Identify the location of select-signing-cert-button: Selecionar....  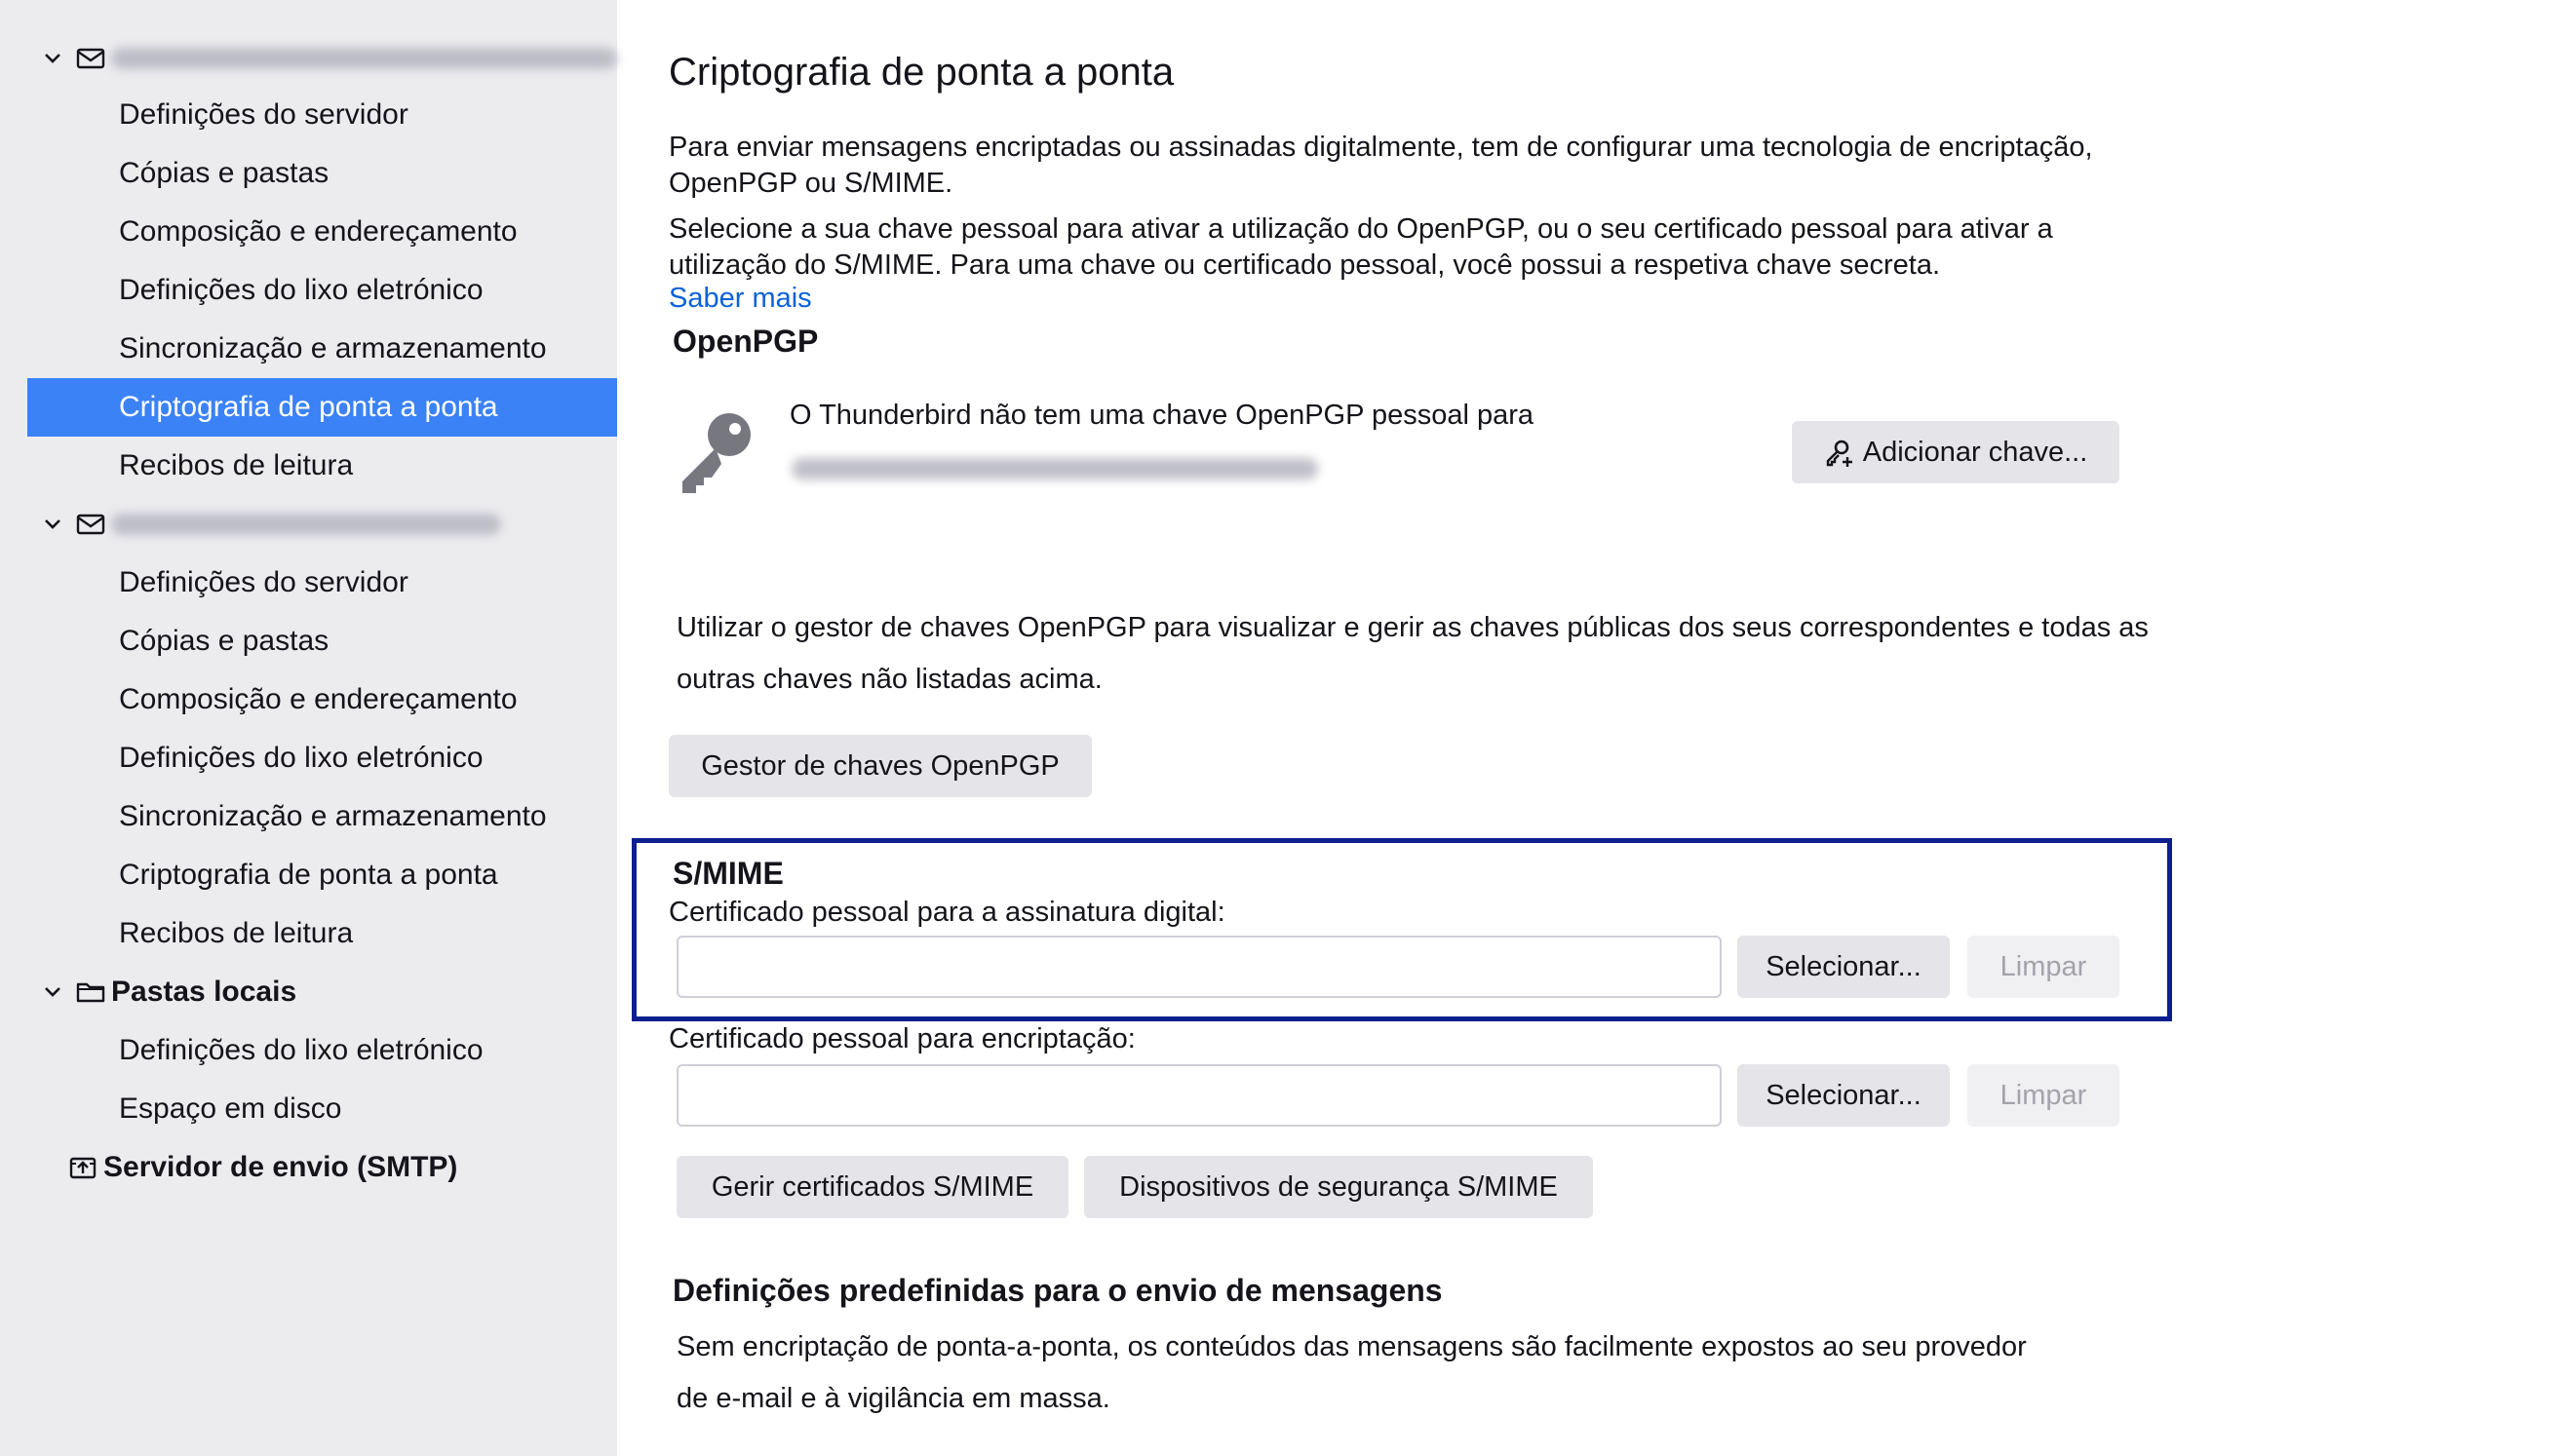
(1843, 967).